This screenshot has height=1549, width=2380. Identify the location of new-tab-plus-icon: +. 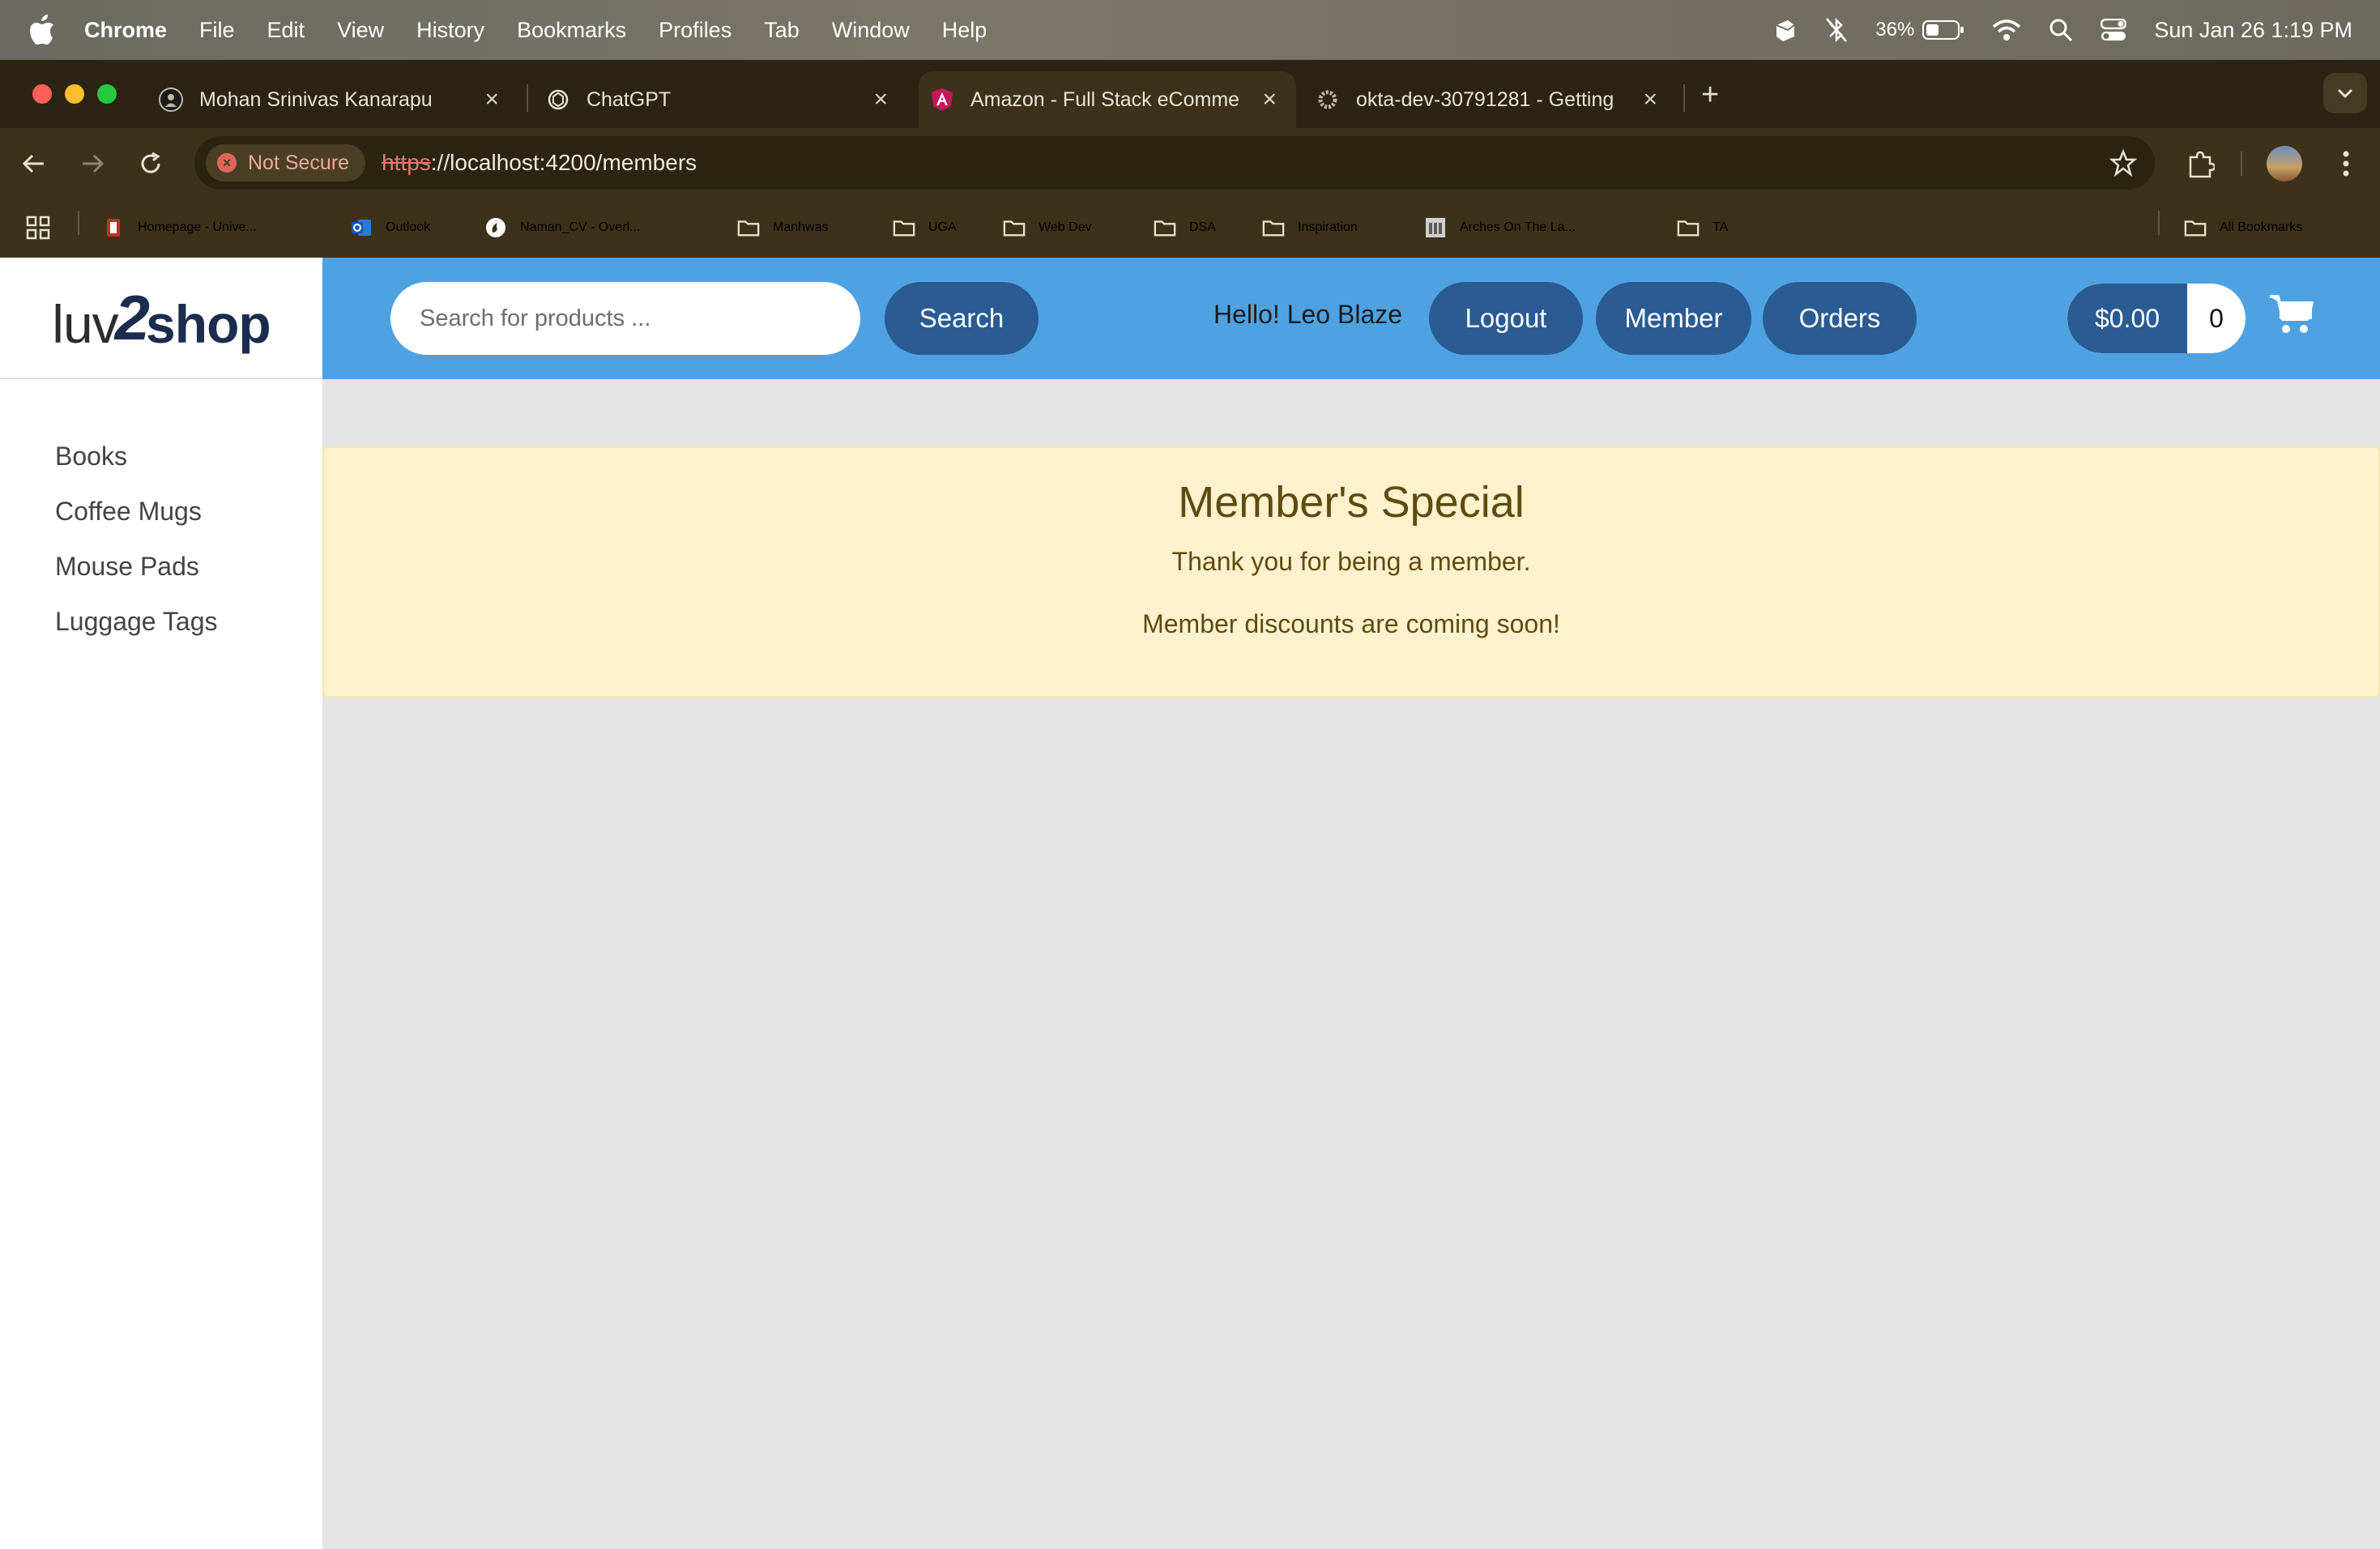
(1710, 96).